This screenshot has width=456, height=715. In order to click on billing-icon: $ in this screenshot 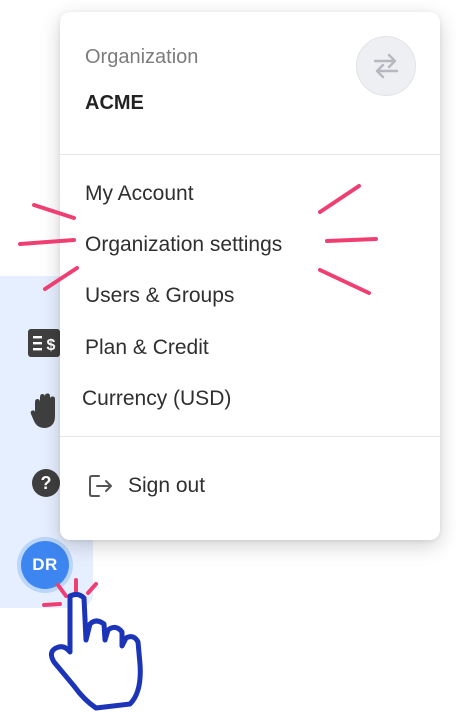, I will do `click(44, 343)`.